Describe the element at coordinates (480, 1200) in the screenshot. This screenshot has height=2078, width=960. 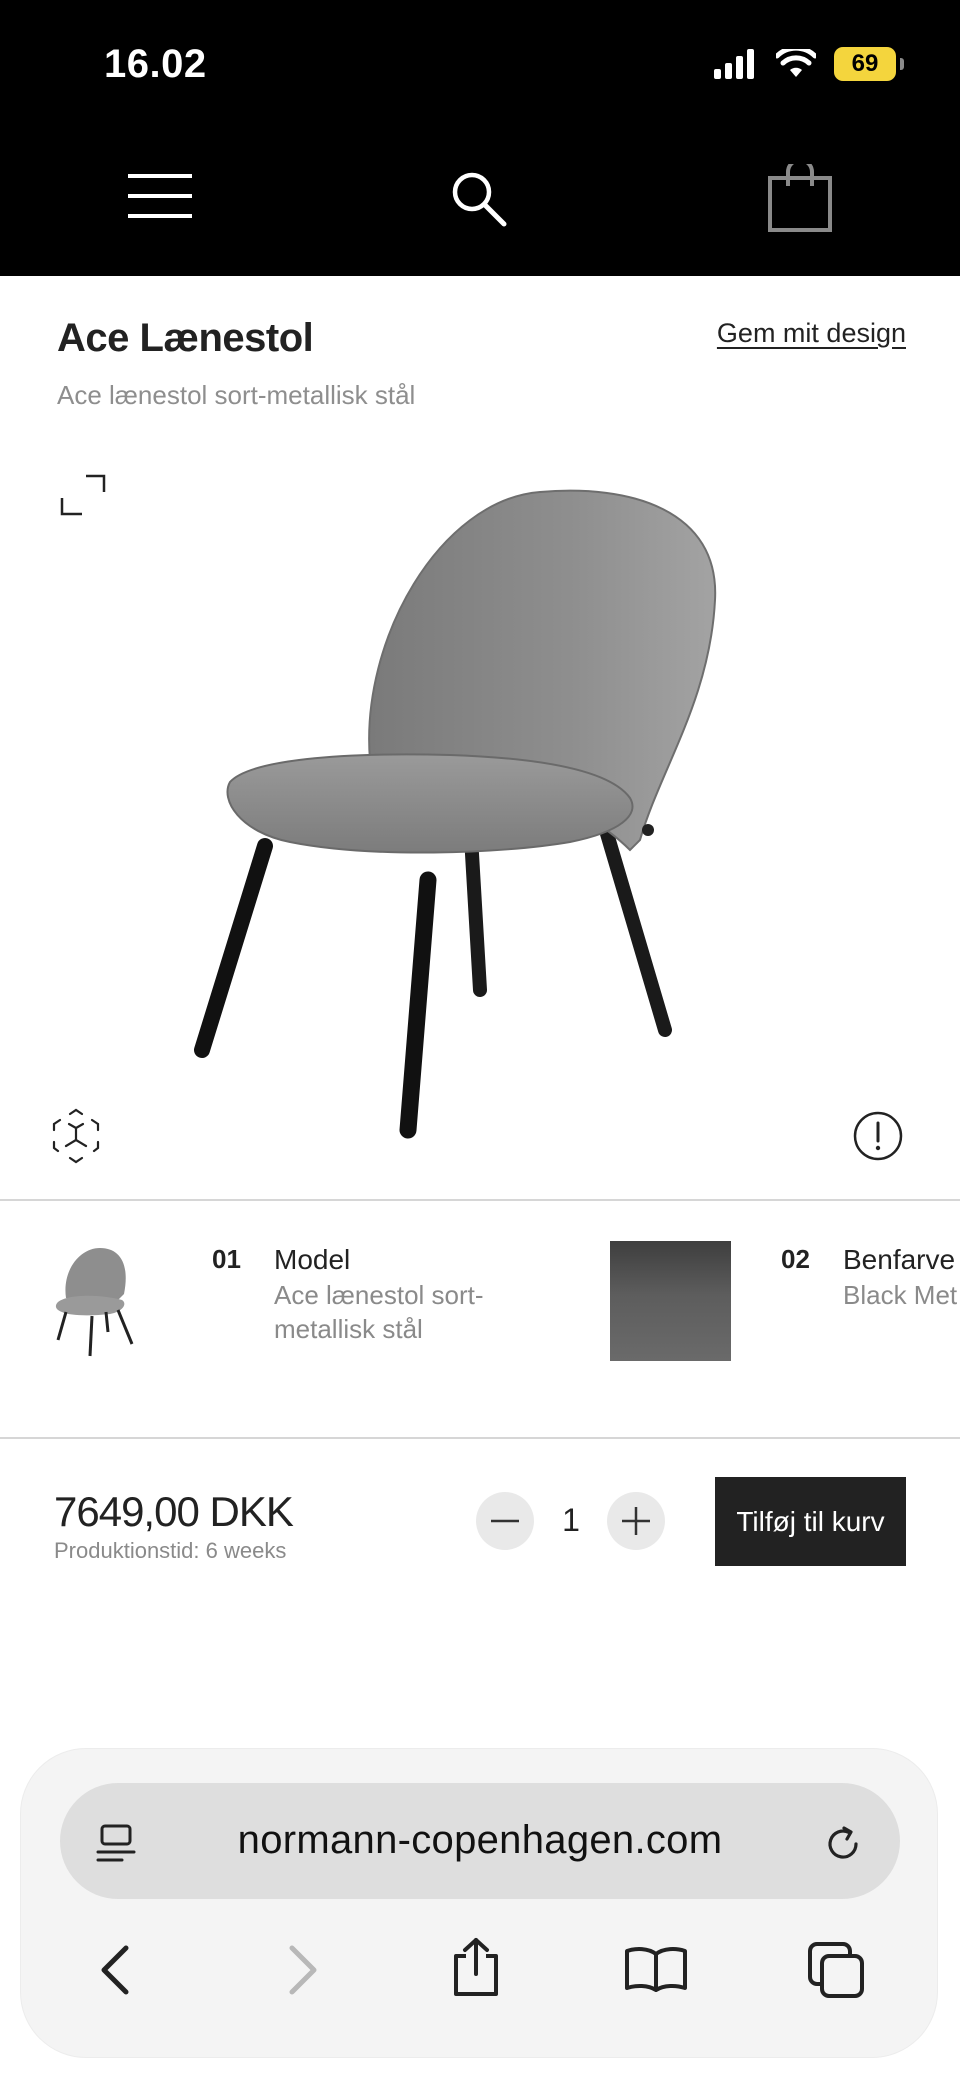
I see `divider-top` at that location.